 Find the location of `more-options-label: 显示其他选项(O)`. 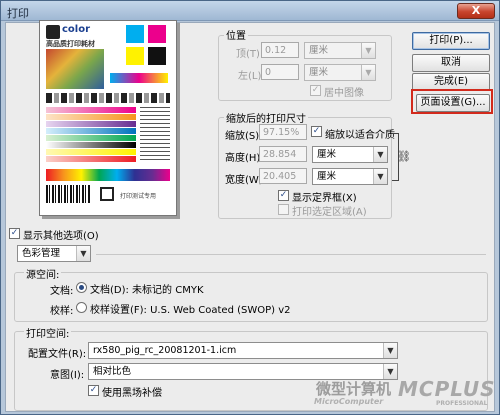

more-options-label: 显示其他选项(O) is located at coordinates (61, 236).